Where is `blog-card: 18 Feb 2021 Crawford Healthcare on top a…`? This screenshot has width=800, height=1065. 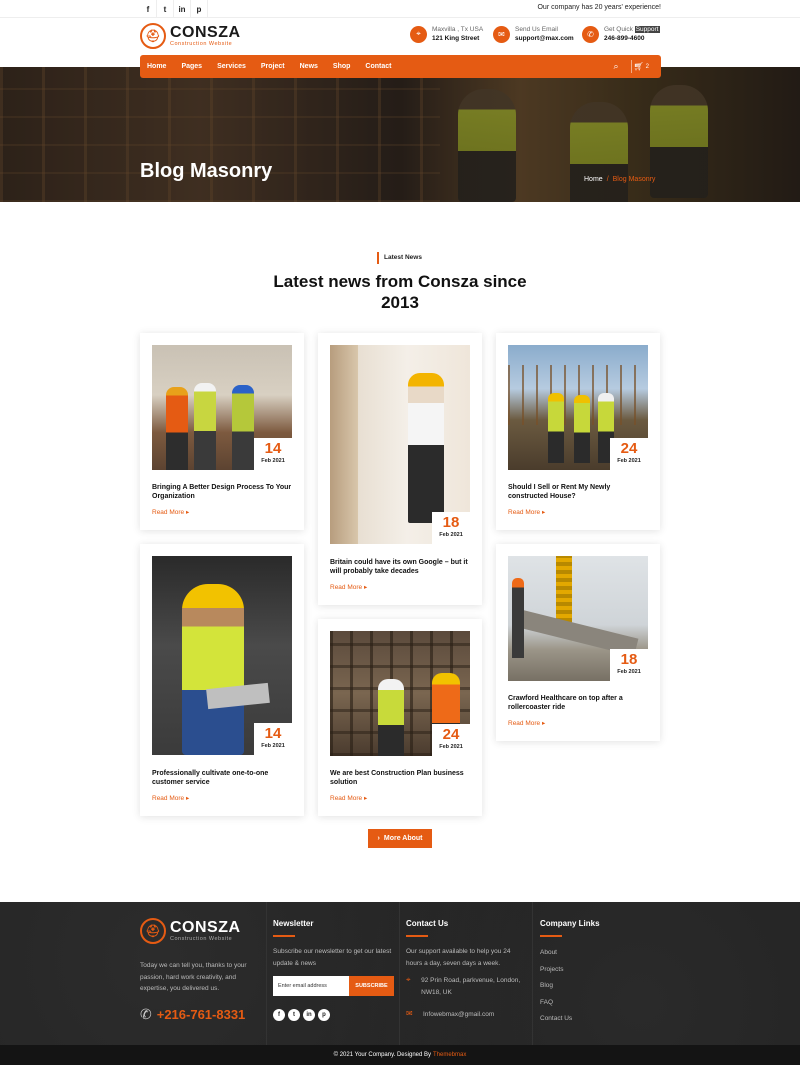
blog-card: 18 Feb 2021 Crawford Healthcare on top a… is located at coordinates (578, 642).